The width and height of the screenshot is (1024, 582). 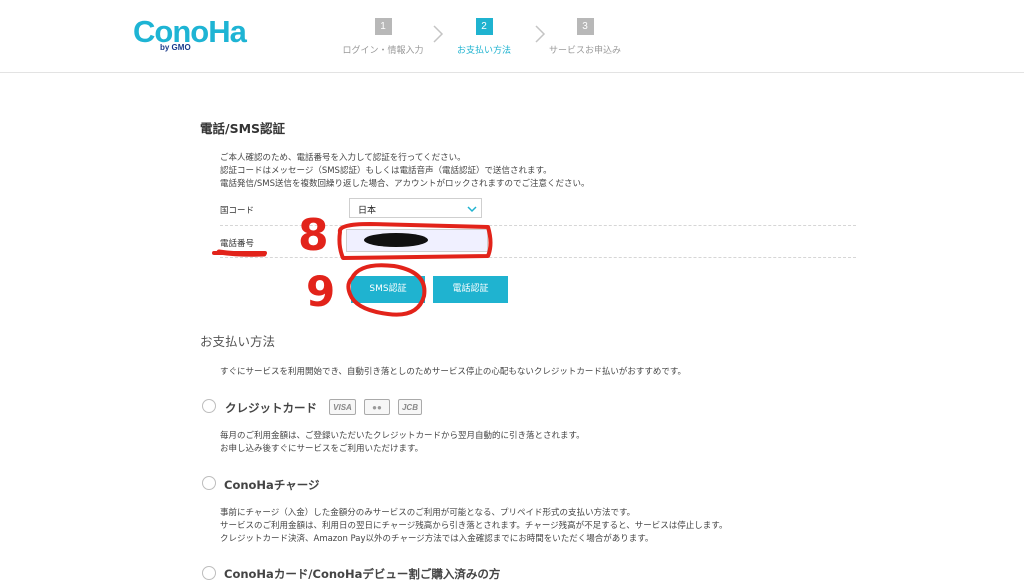 I want to click on step-label: お支払い方法, so click(x=483, y=51).